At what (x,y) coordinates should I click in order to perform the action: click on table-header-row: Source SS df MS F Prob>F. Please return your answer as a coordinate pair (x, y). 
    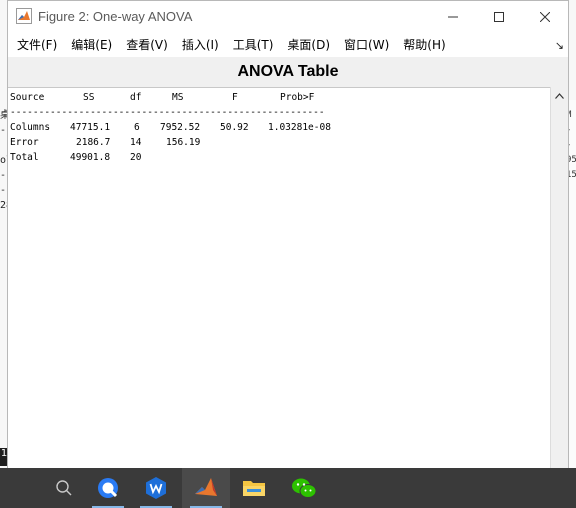
    Looking at the image, I should click on (167, 97).